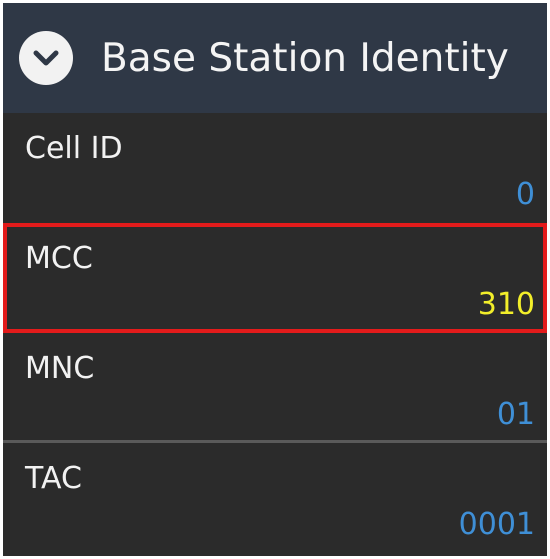 The height and width of the screenshot is (559, 550). I want to click on field-label-mnc: MNC, so click(60, 368).